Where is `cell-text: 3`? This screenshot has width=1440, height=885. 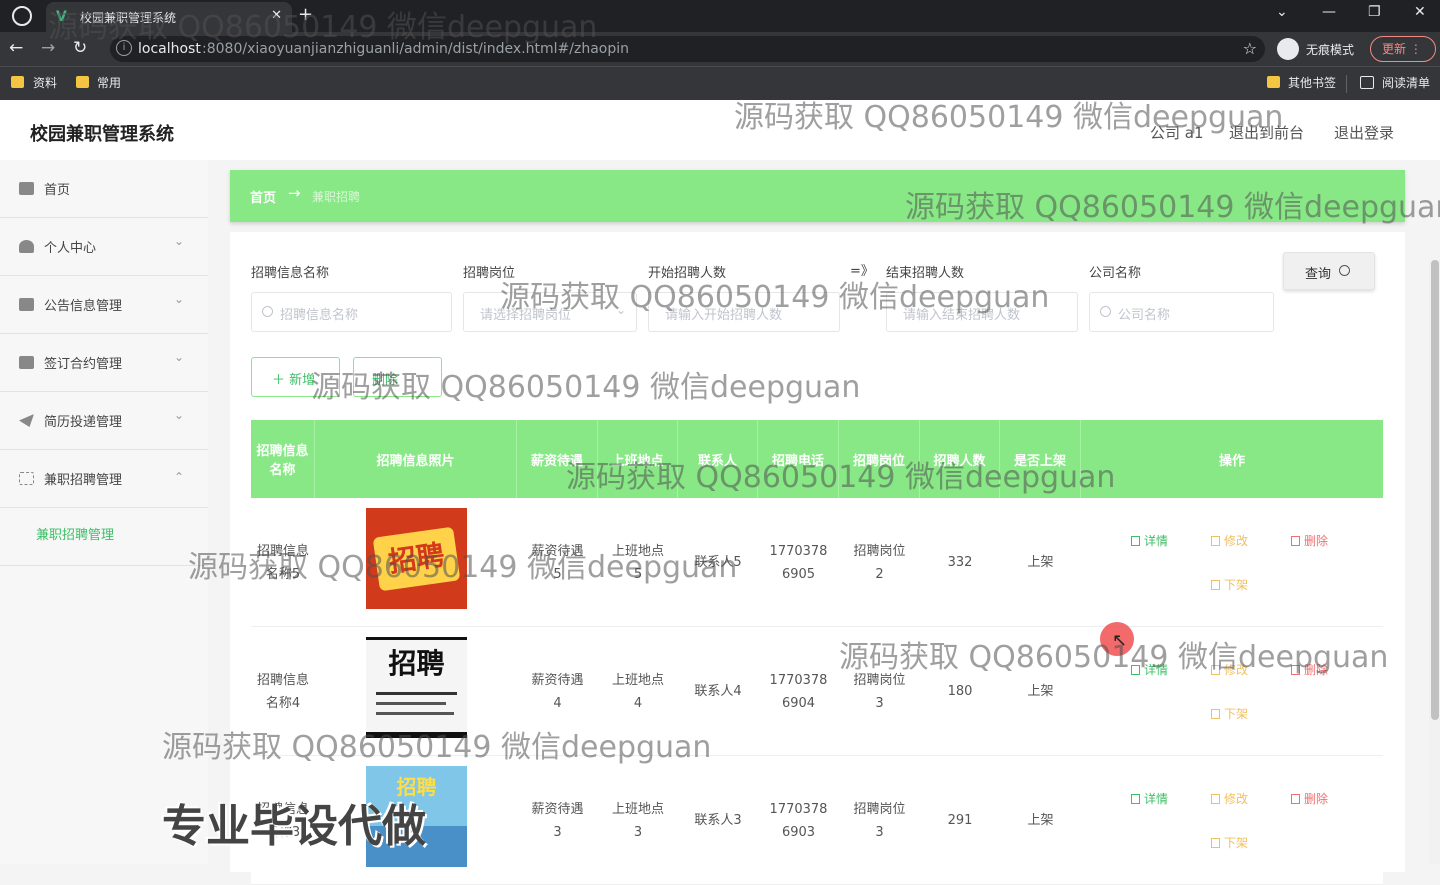 cell-text: 3 is located at coordinates (638, 832).